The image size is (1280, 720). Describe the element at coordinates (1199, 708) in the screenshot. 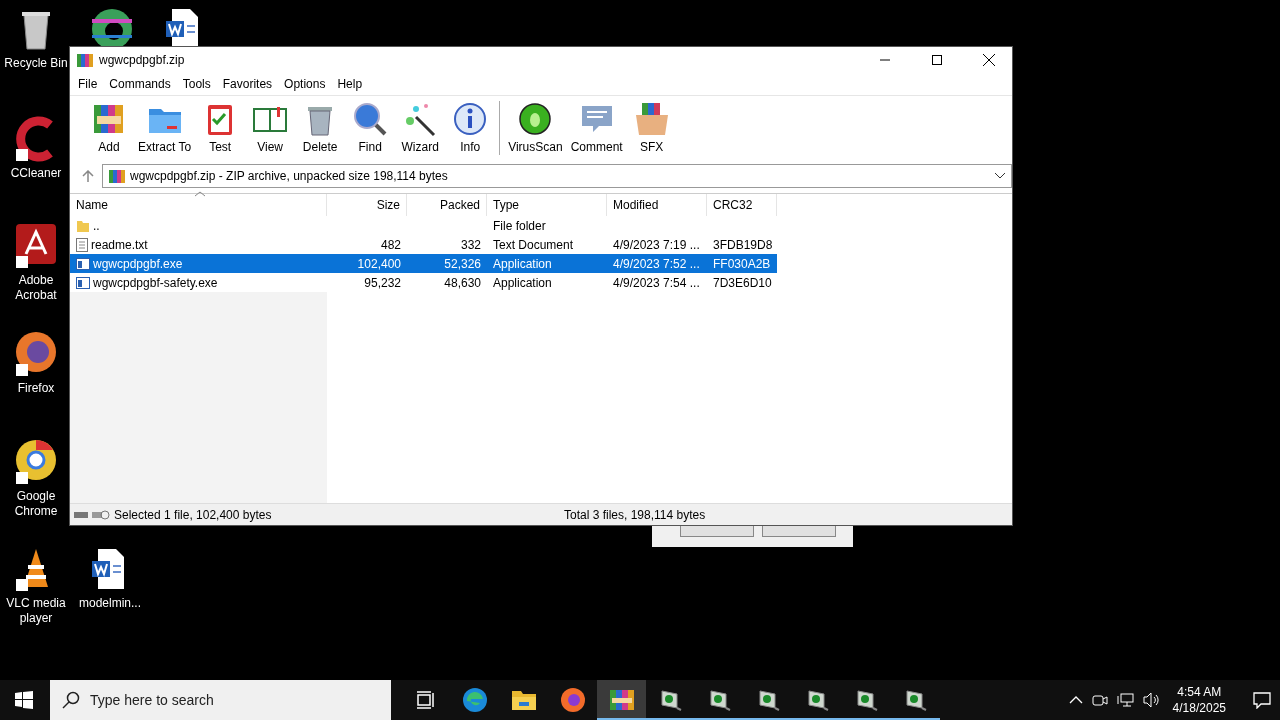

I see `clock-date: 4/18/2025` at that location.